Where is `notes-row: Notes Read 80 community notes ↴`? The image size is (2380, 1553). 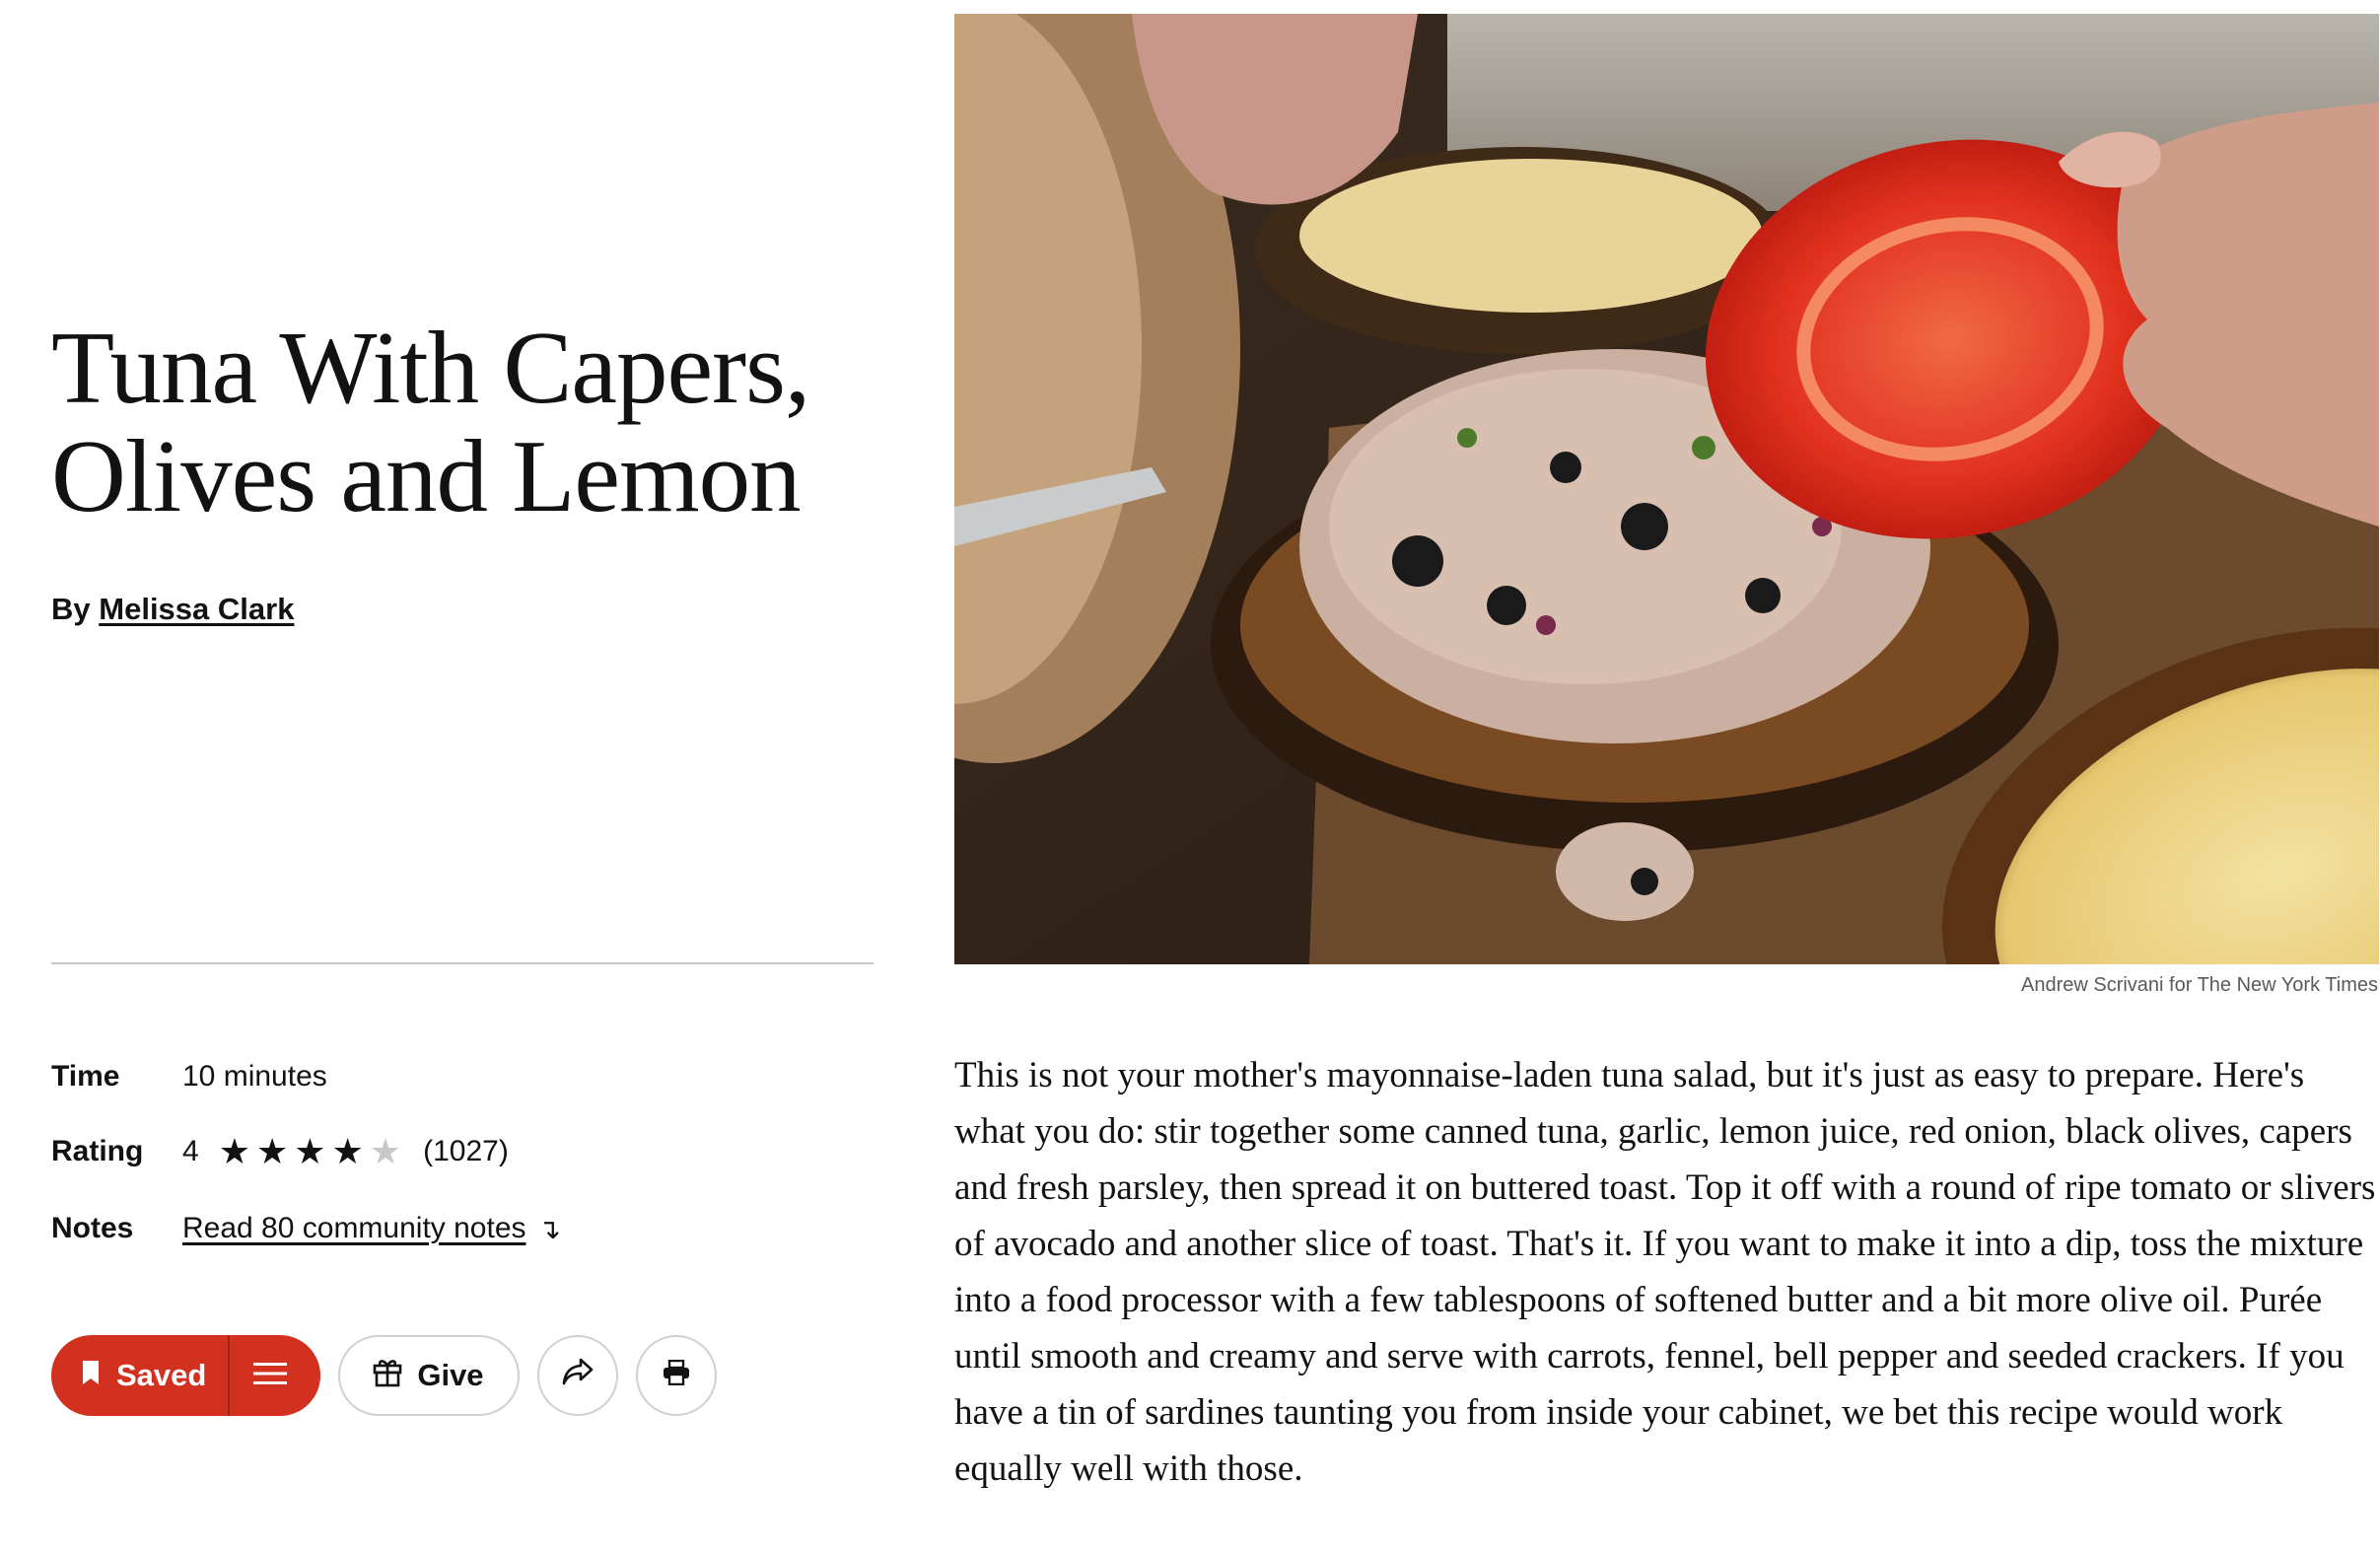
notes-row: Notes Read 80 community notes ↴ is located at coordinates (306, 1228).